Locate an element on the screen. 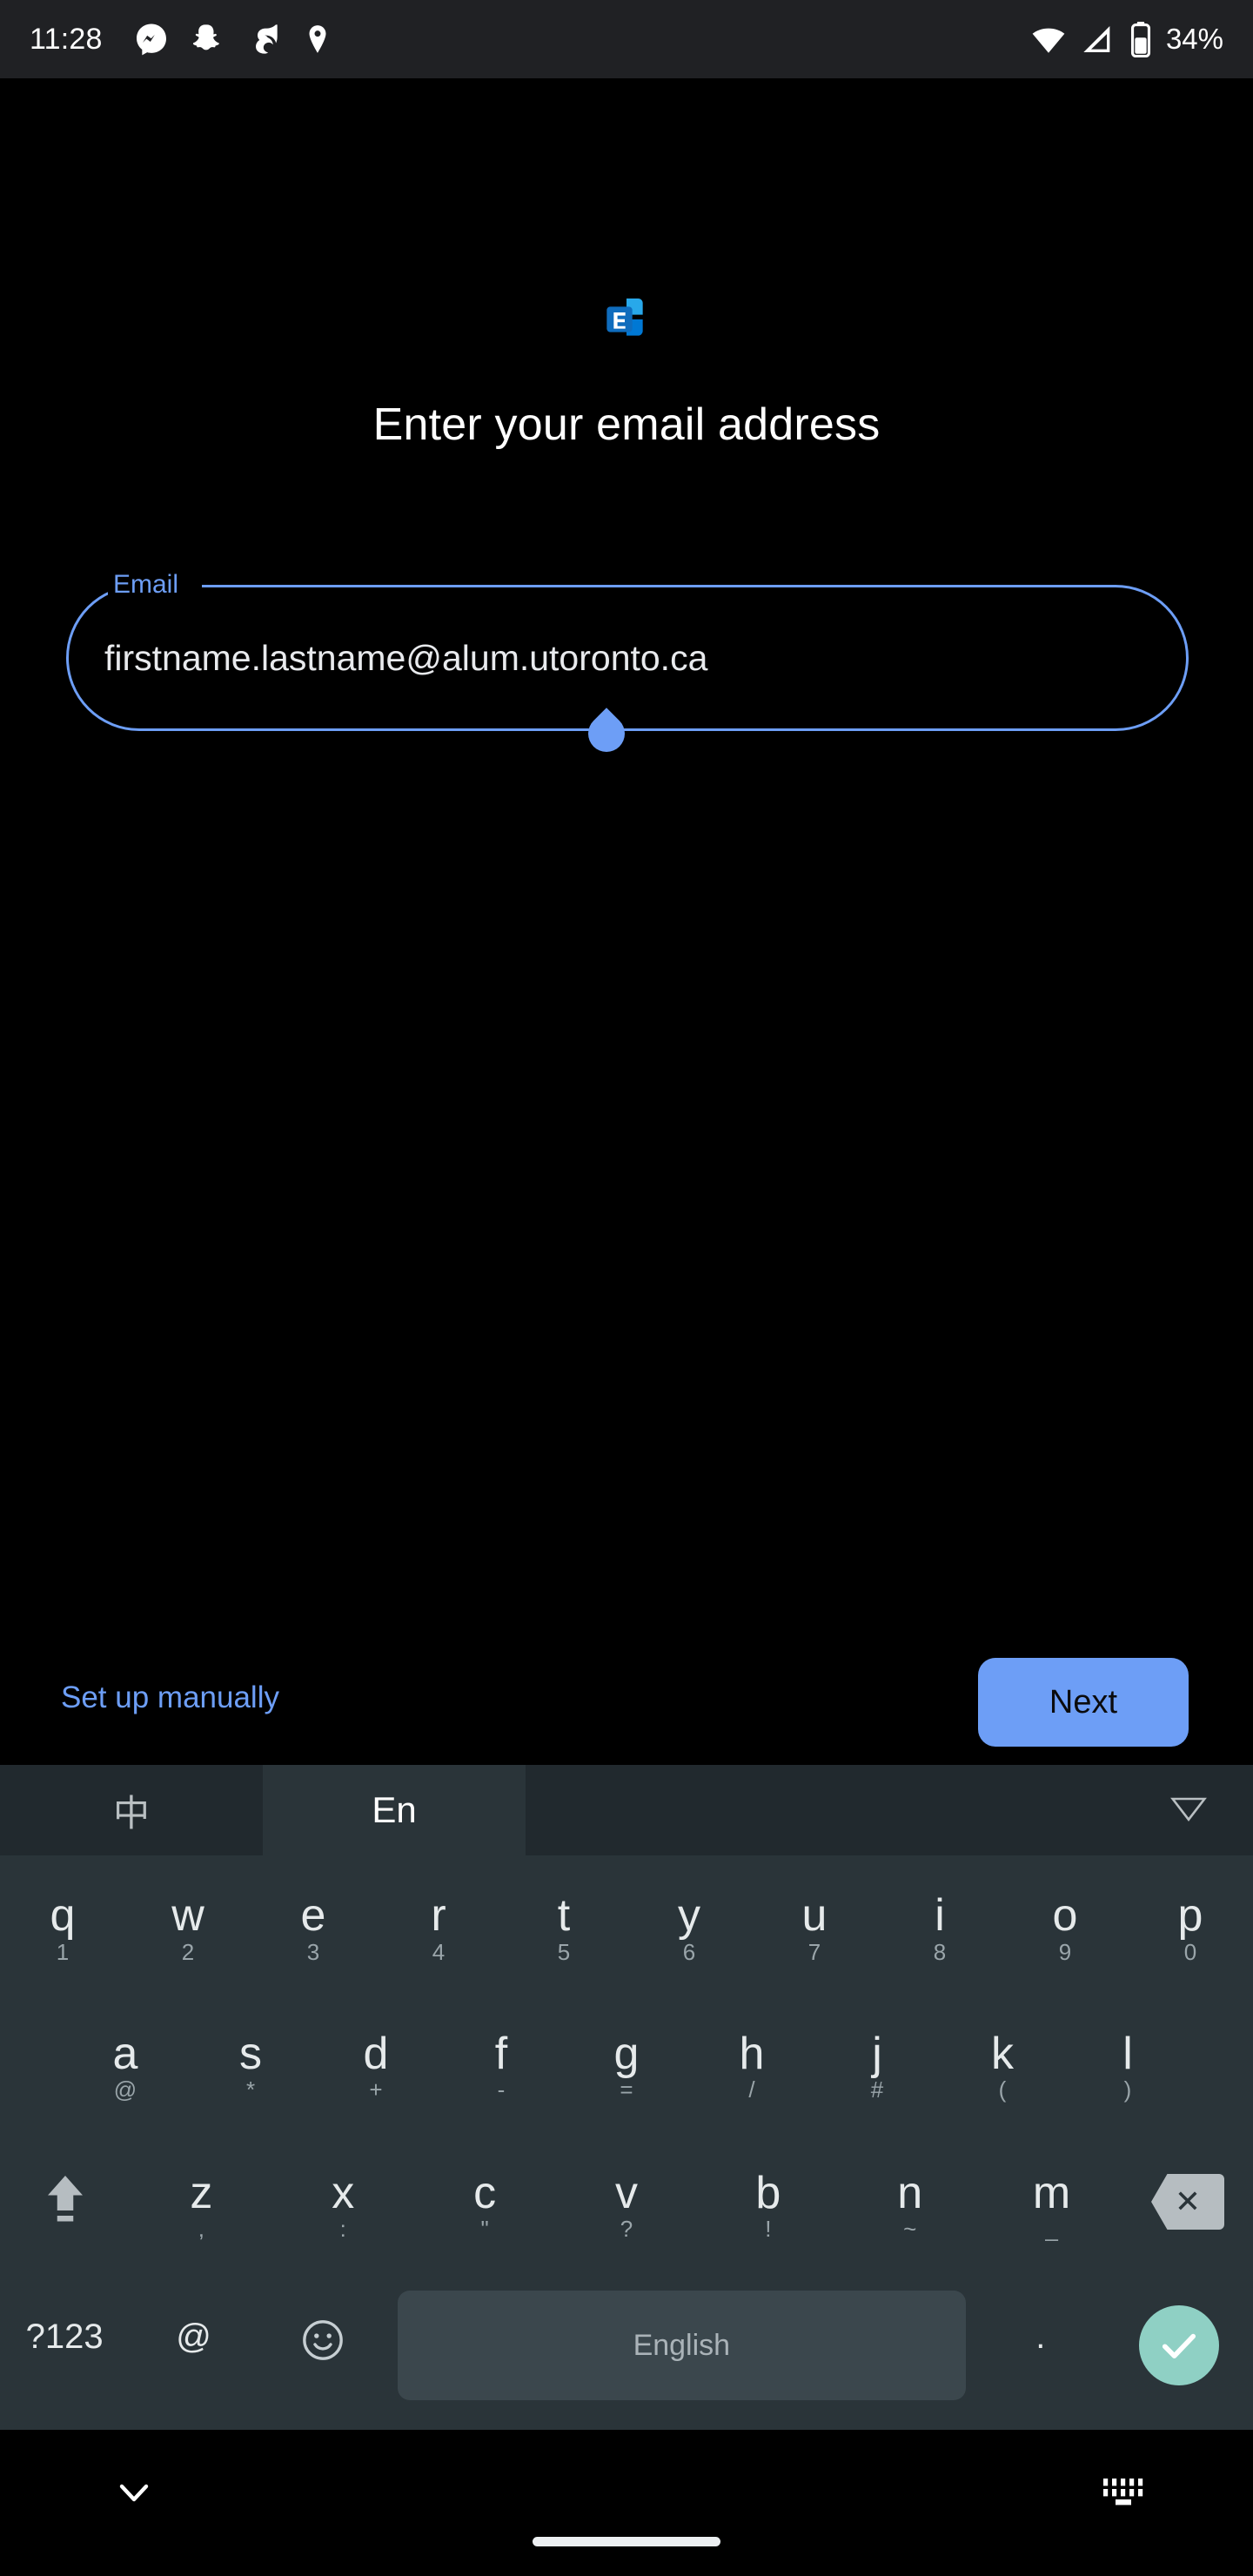 The height and width of the screenshot is (2576, 1253). key-hint: " is located at coordinates (485, 2229).